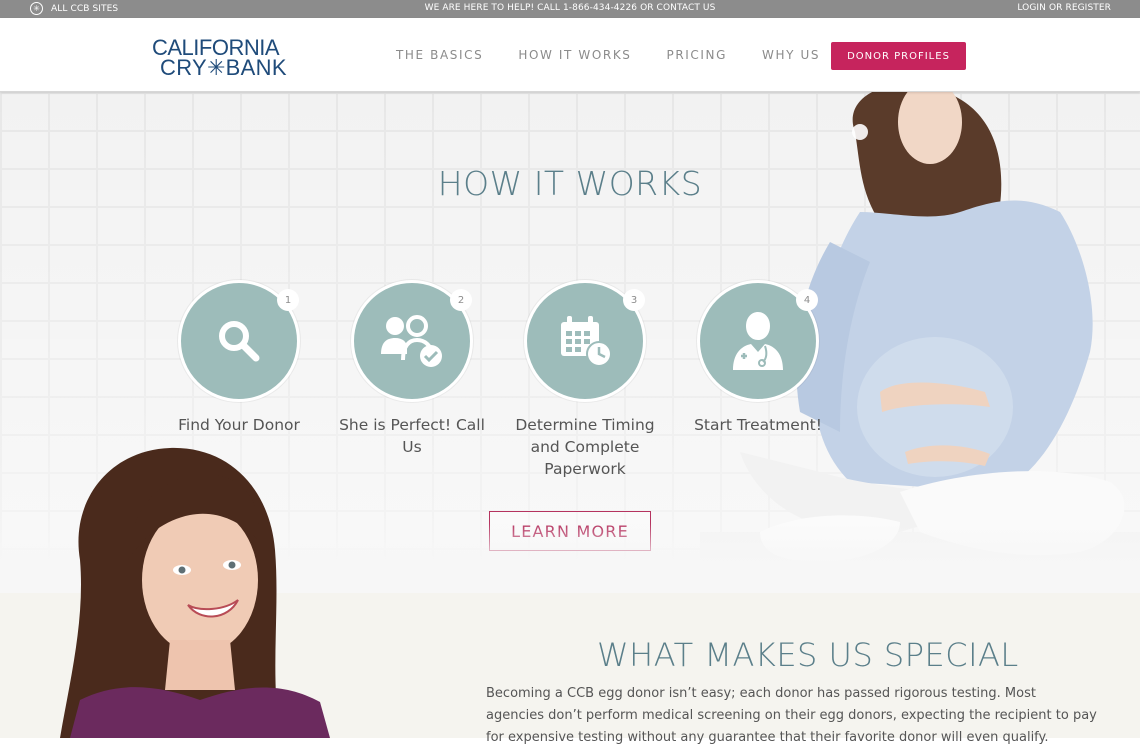 Image resolution: width=1140 pixels, height=749 pixels. What do you see at coordinates (808, 655) in the screenshot?
I see `section-title: WHAT MAKES US SPECIAL` at bounding box center [808, 655].